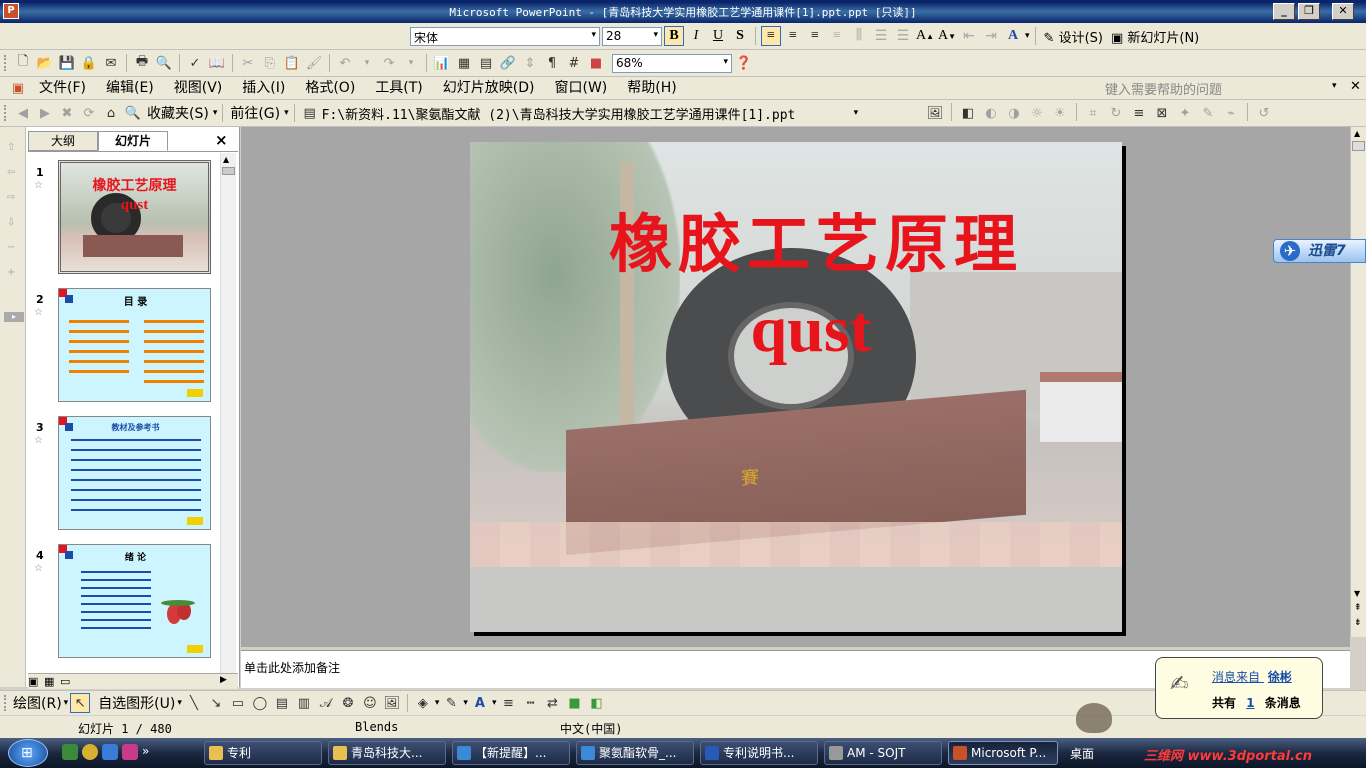 This screenshot has height=768, width=1366. Describe the element at coordinates (505, 36) in the screenshot. I see `font-name-combo: 宋体 ▾` at that location.